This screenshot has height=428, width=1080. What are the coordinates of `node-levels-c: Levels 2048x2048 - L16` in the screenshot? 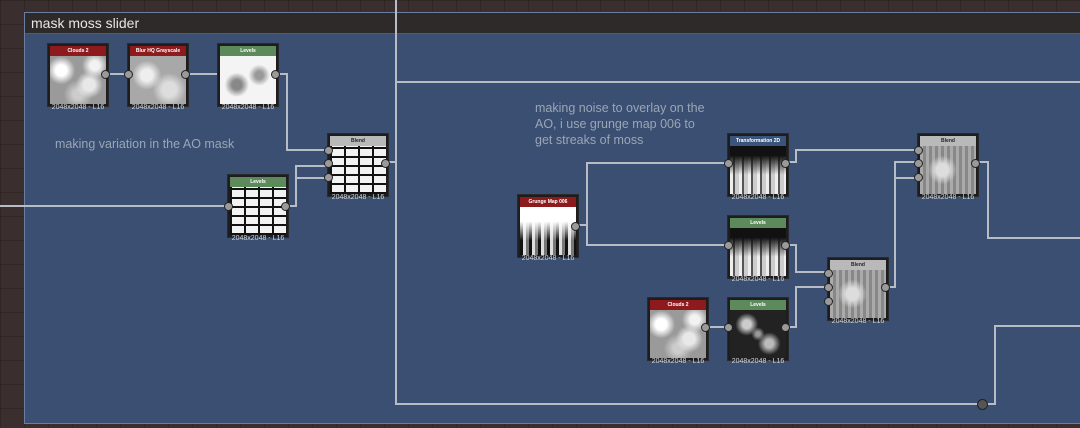 It's located at (757, 249).